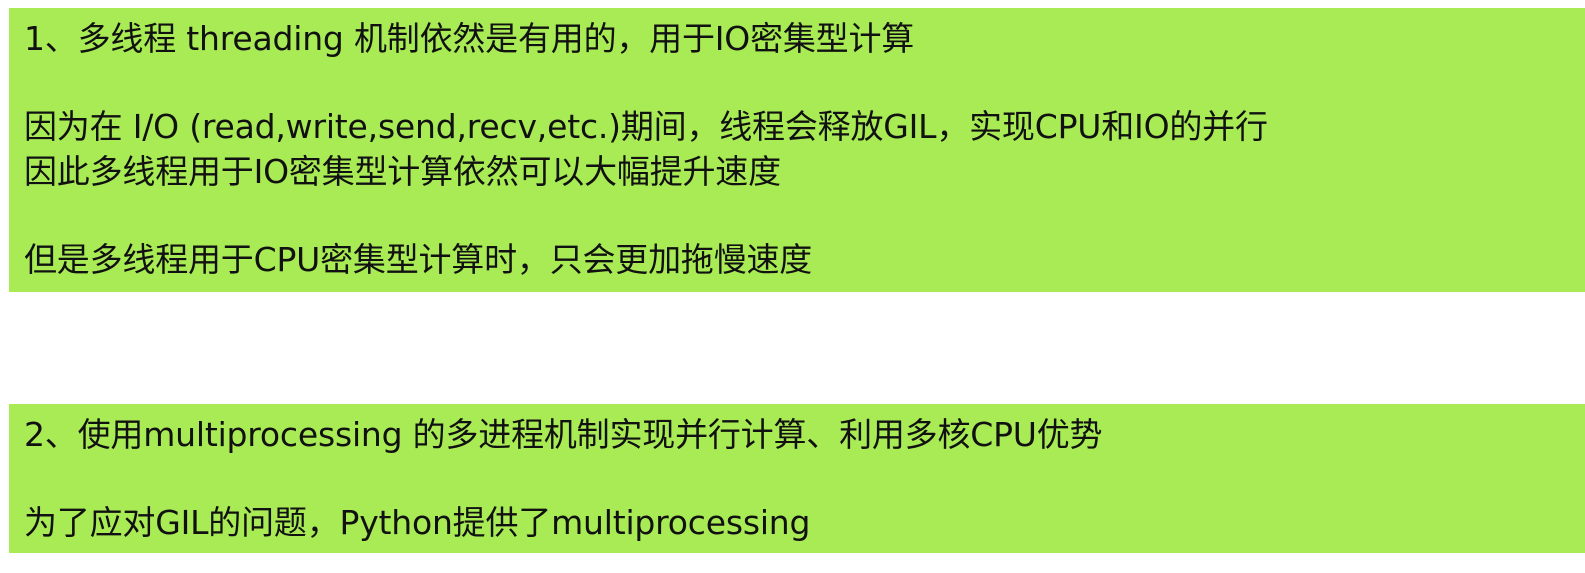 The width and height of the screenshot is (1585, 573). What do you see at coordinates (469, 38) in the screenshot?
I see `threading-heading: 1、多线程 threading 机制依然是有用的，用于IO密集型计算` at bounding box center [469, 38].